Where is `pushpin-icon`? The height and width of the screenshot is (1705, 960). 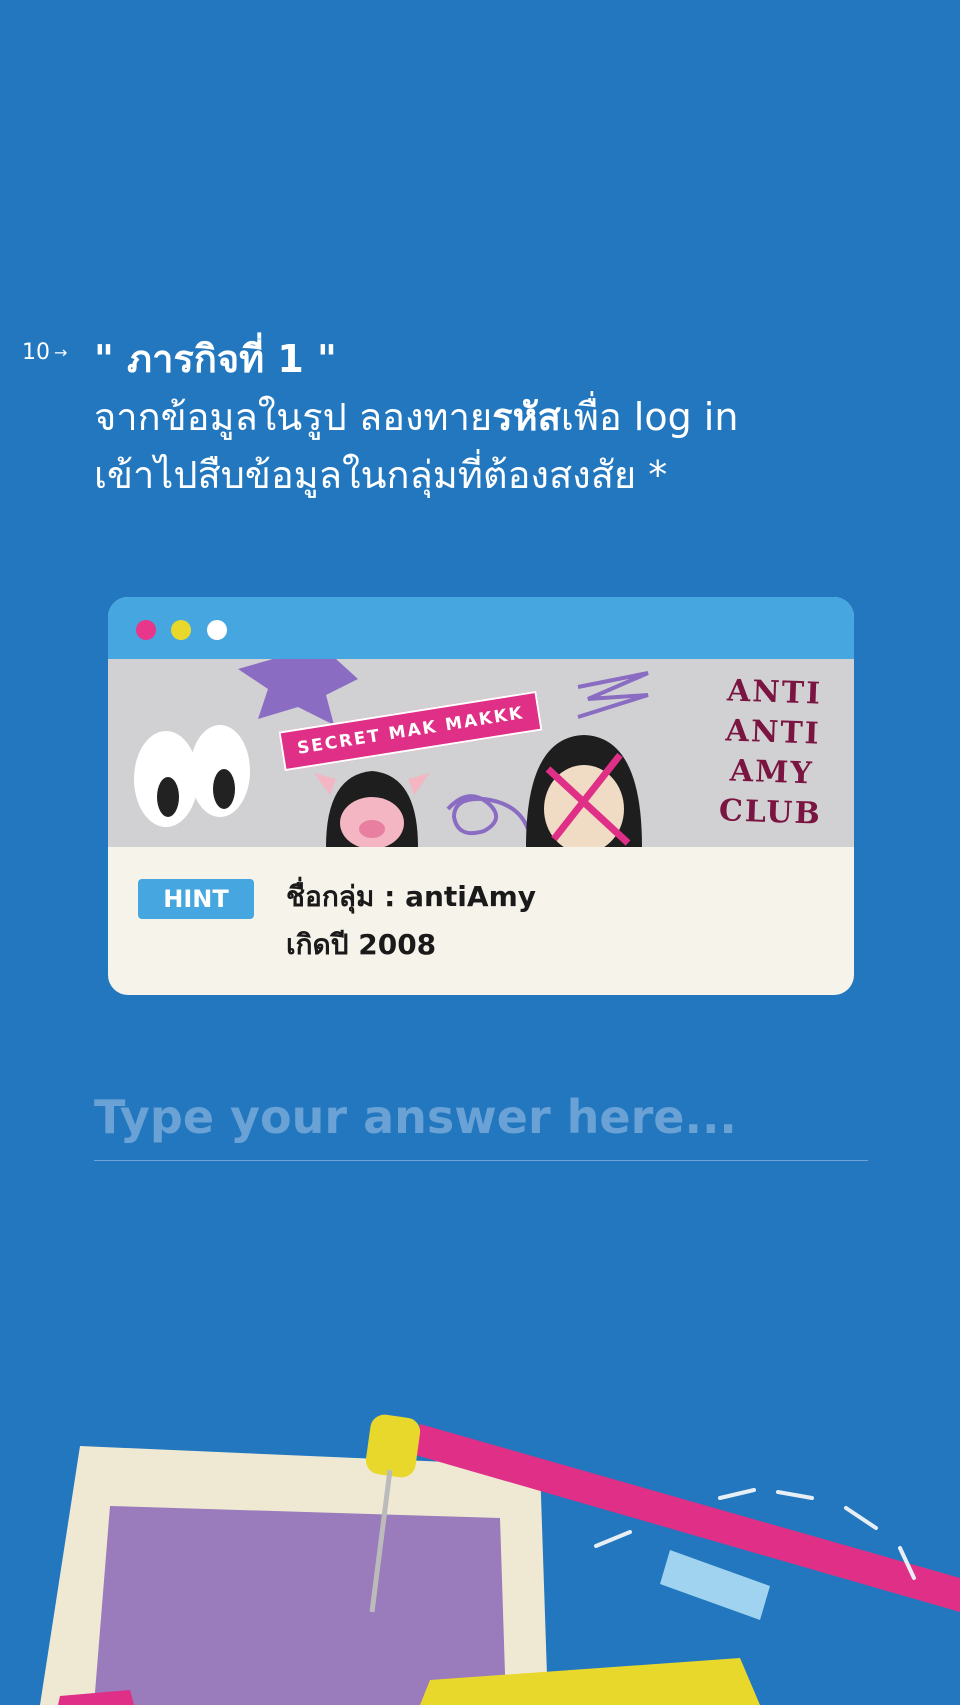
pushpin-icon is located at coordinates (393, 1446).